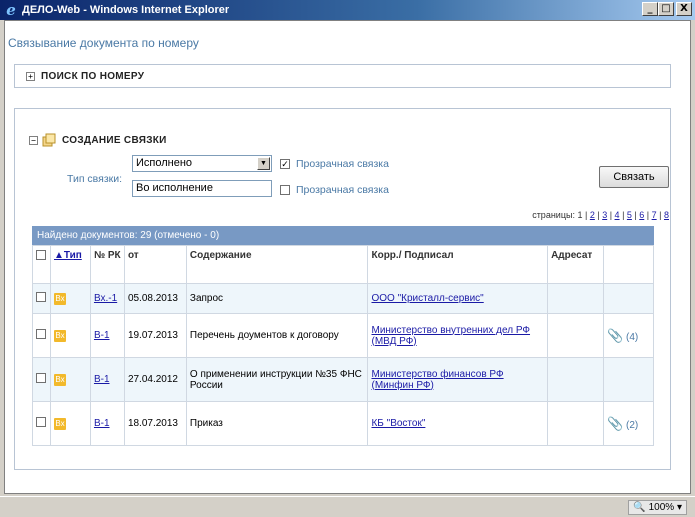 Image resolution: width=695 pixels, height=517 pixels. Describe the element at coordinates (666, 9) in the screenshot. I see `maximize-button: □` at that location.